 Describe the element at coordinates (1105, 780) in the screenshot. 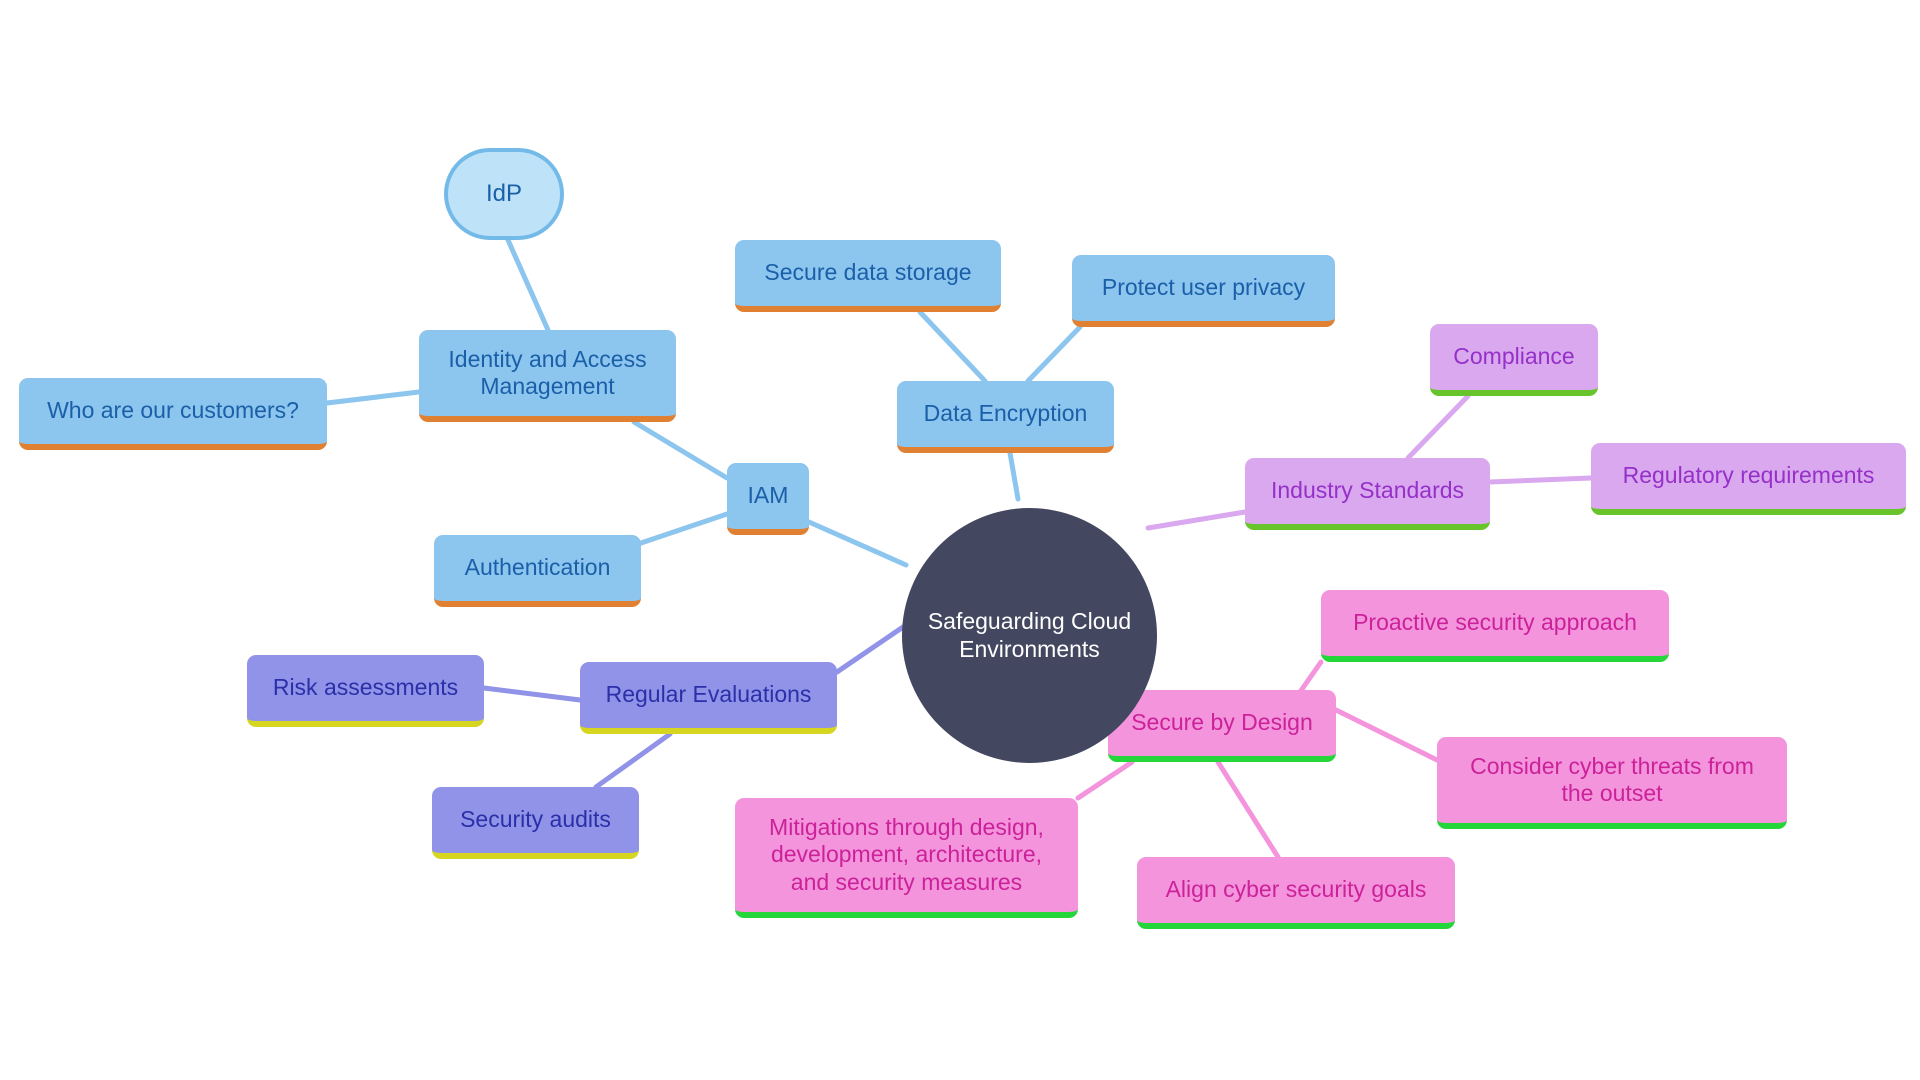

I see `edge-mitigations-to-secure_by_design` at that location.